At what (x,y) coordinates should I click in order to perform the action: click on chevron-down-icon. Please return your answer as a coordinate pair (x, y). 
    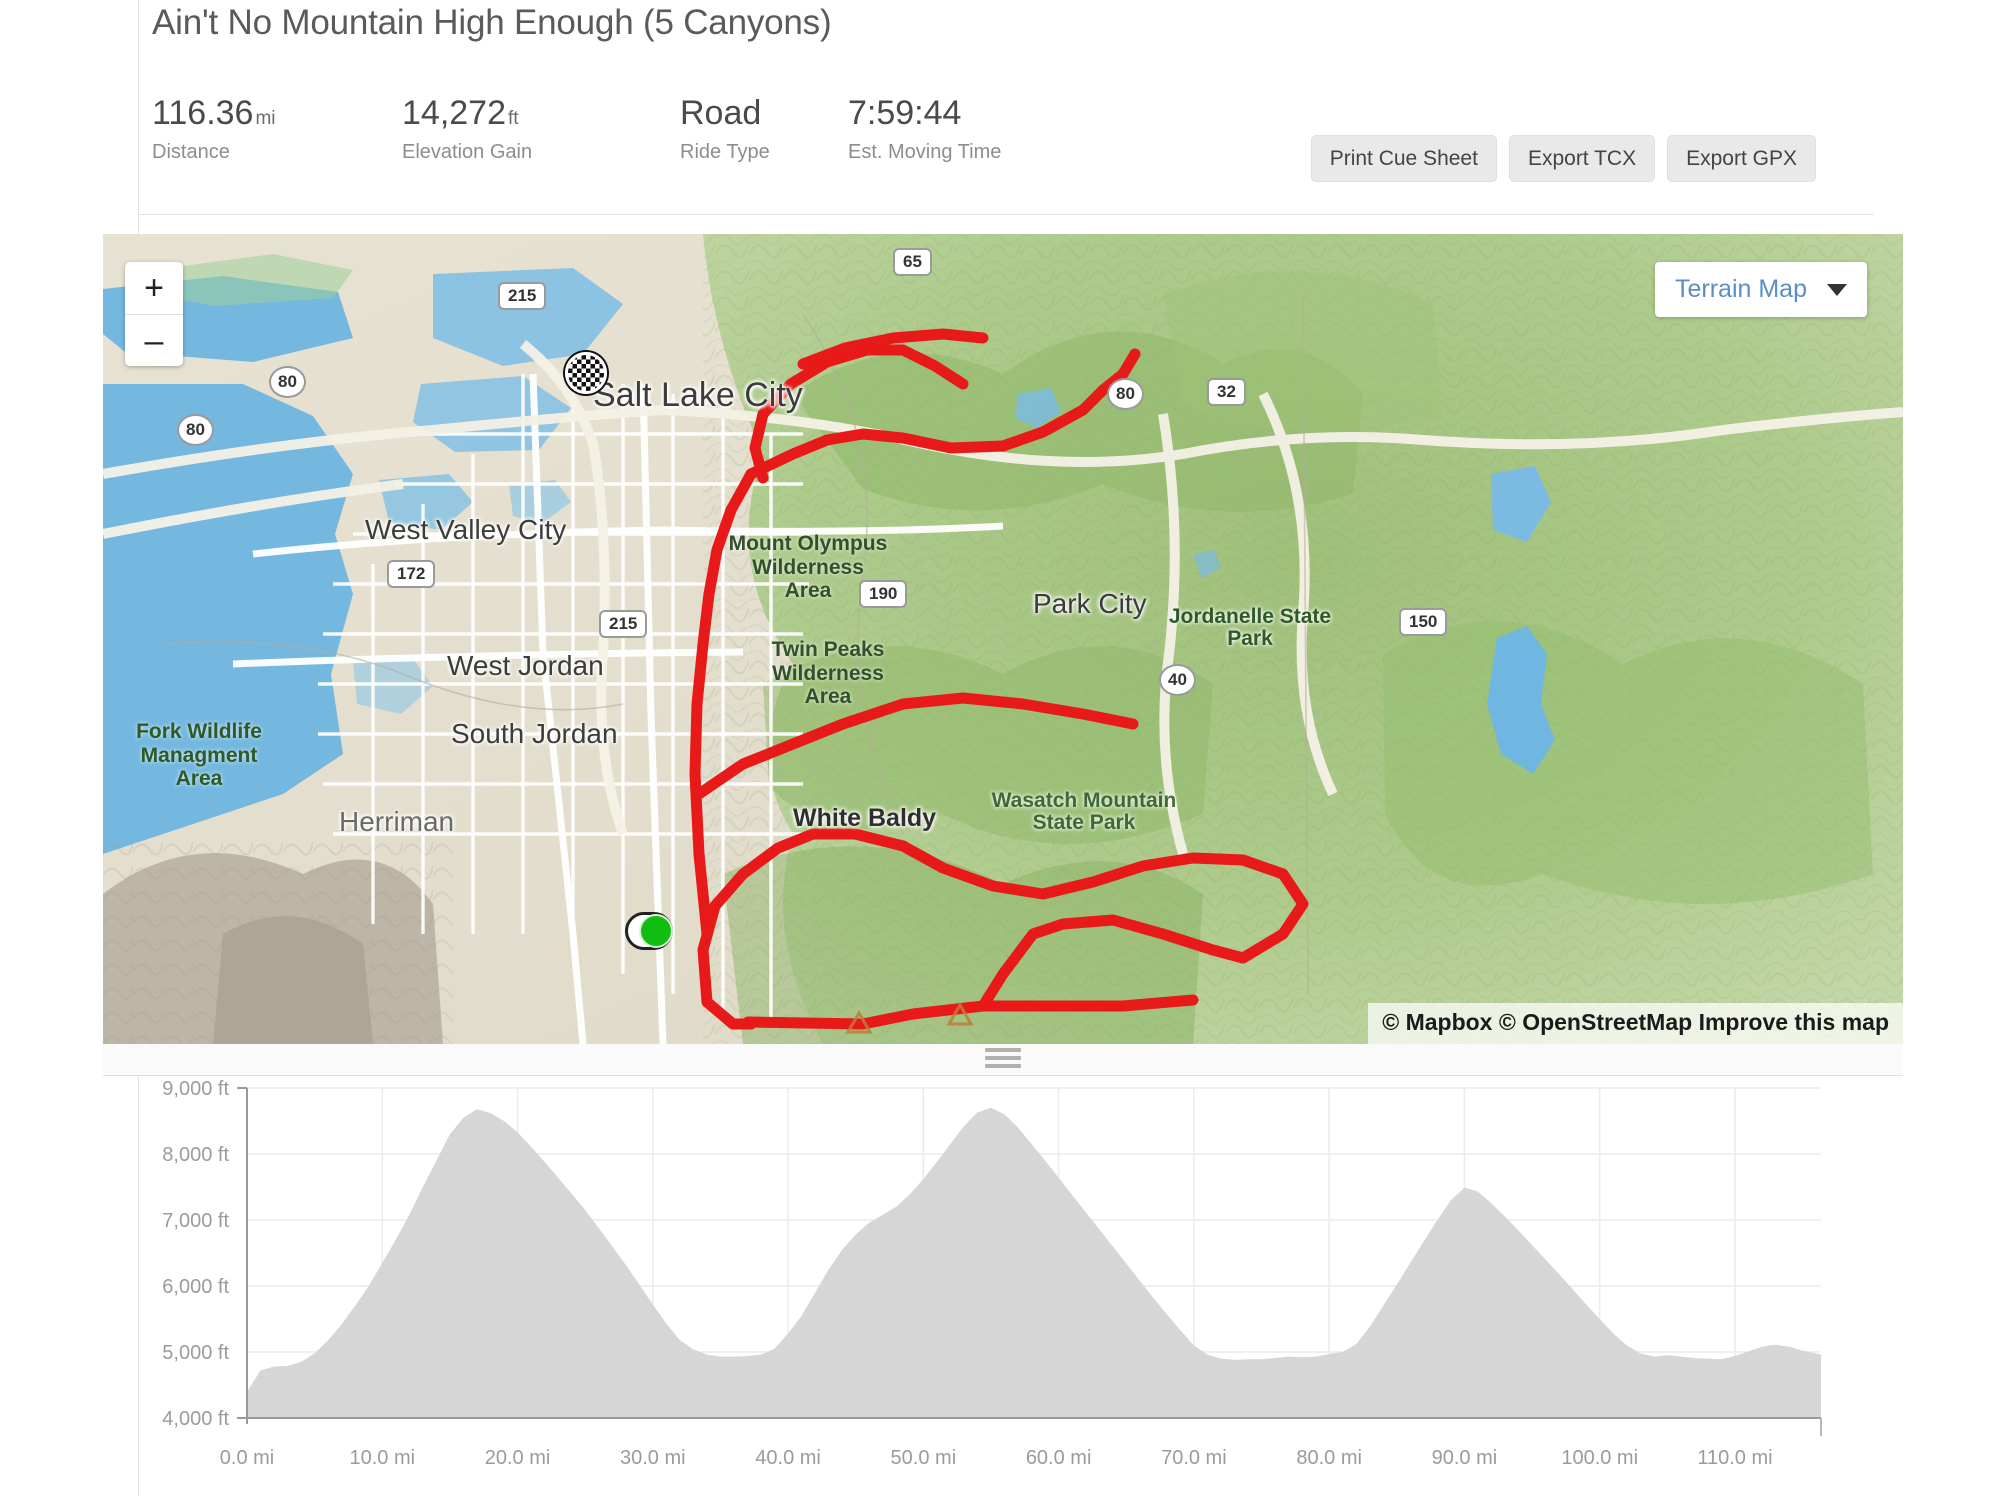
    Looking at the image, I should click on (1837, 289).